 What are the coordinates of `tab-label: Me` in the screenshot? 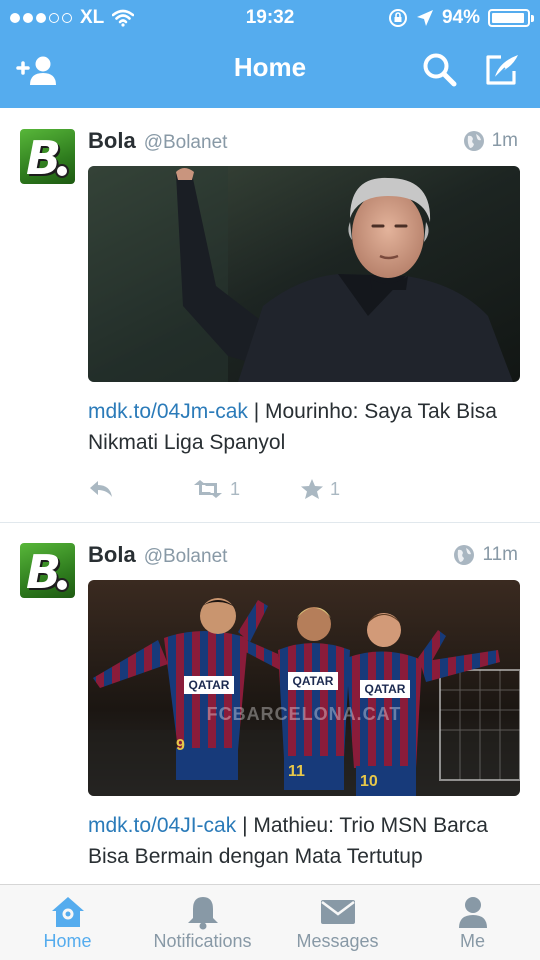 It's located at (472, 941).